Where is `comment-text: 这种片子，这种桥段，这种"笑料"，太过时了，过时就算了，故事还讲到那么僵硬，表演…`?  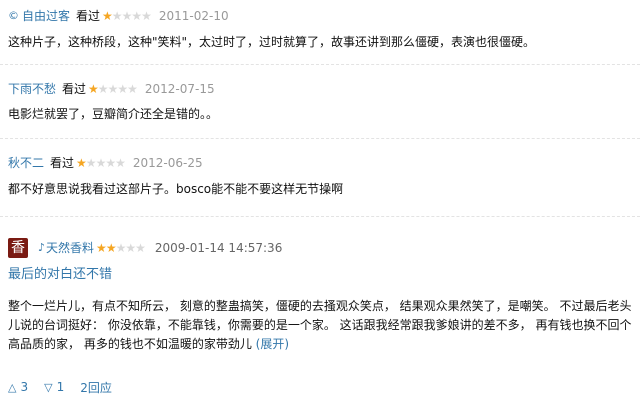 comment-text: 这种片子，这种桥段，这种"笑料"，太过时了，过时就算了，故事还讲到那么僵硬，表演… is located at coordinates (272, 42).